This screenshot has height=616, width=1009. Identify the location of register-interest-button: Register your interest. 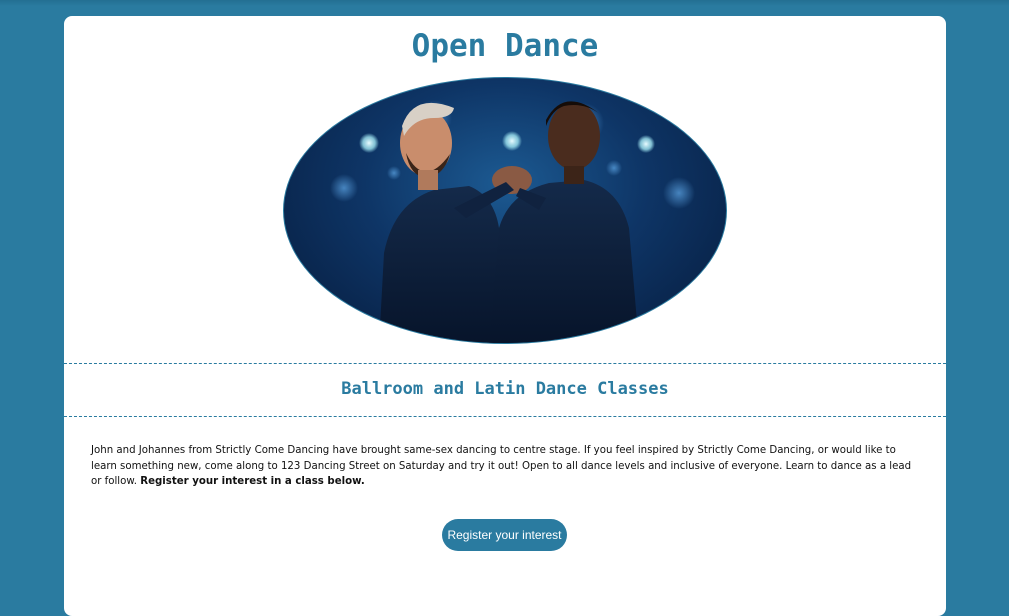
(504, 535).